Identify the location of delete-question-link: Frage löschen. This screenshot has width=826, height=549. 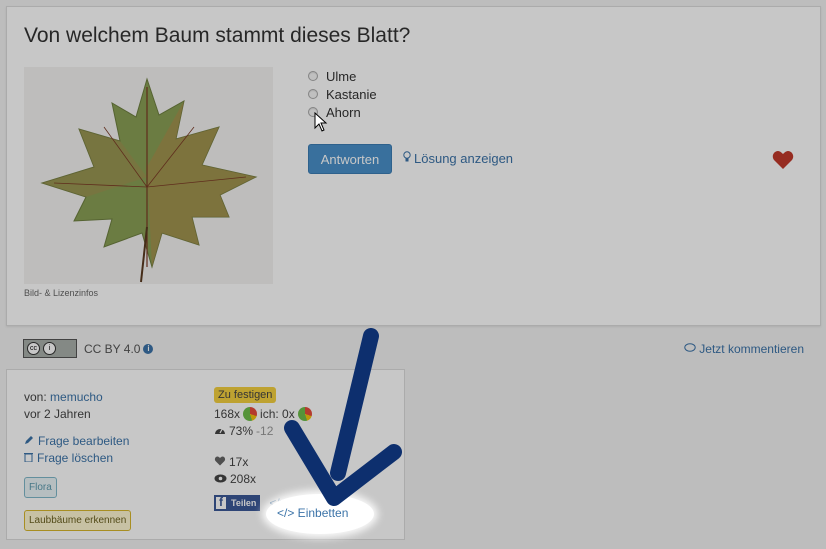
(77, 458).